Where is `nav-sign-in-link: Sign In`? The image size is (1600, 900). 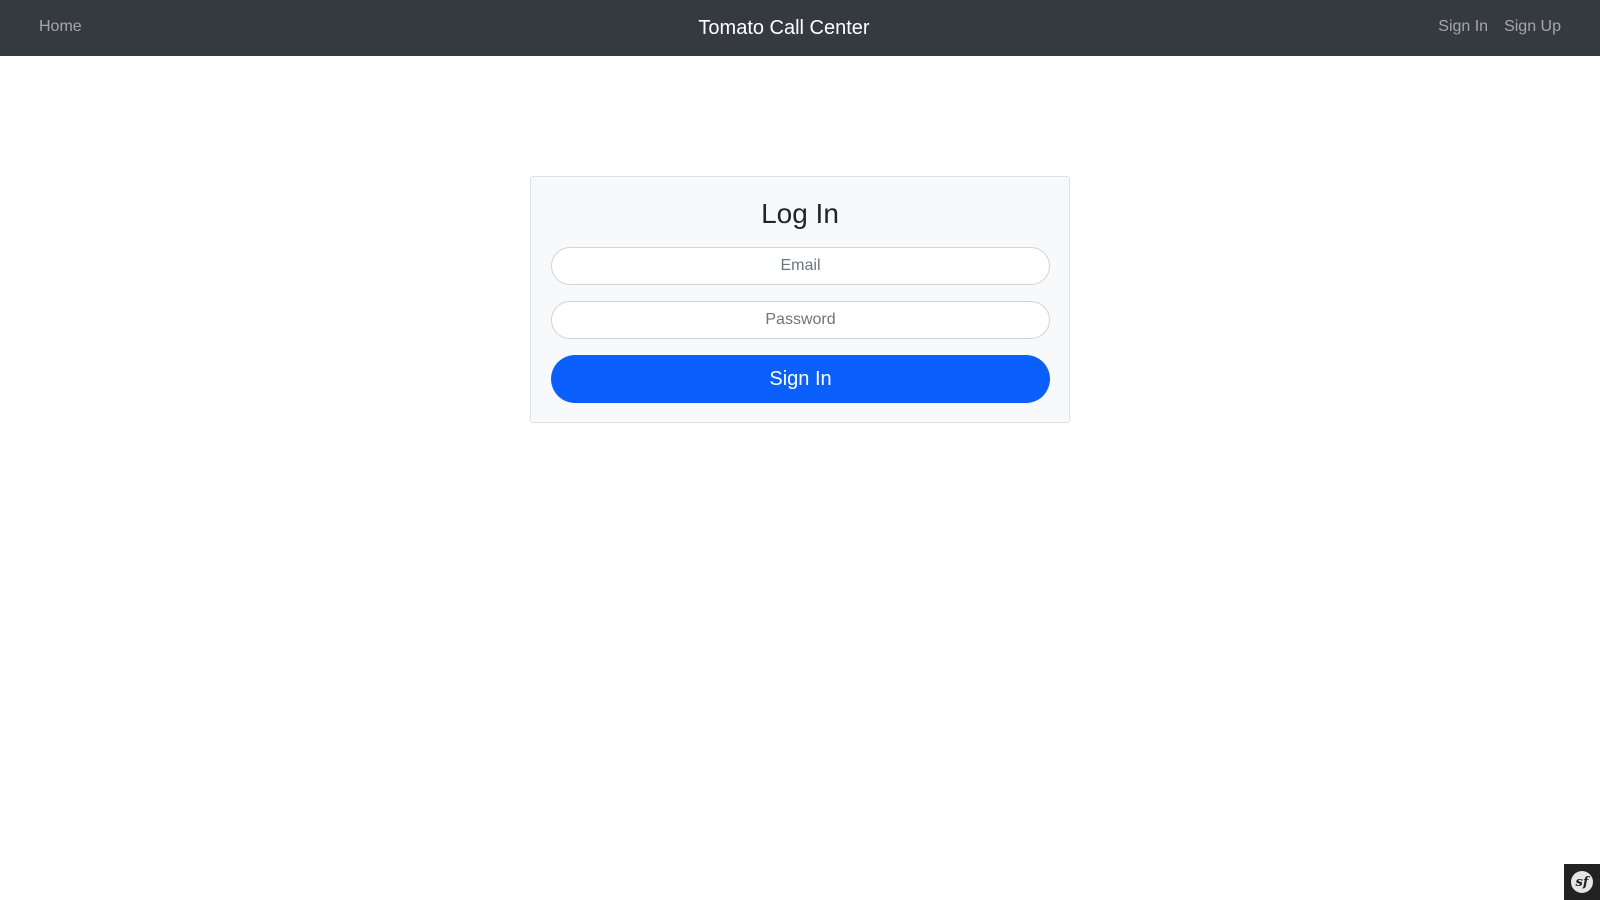 nav-sign-in-link: Sign In is located at coordinates (1463, 27).